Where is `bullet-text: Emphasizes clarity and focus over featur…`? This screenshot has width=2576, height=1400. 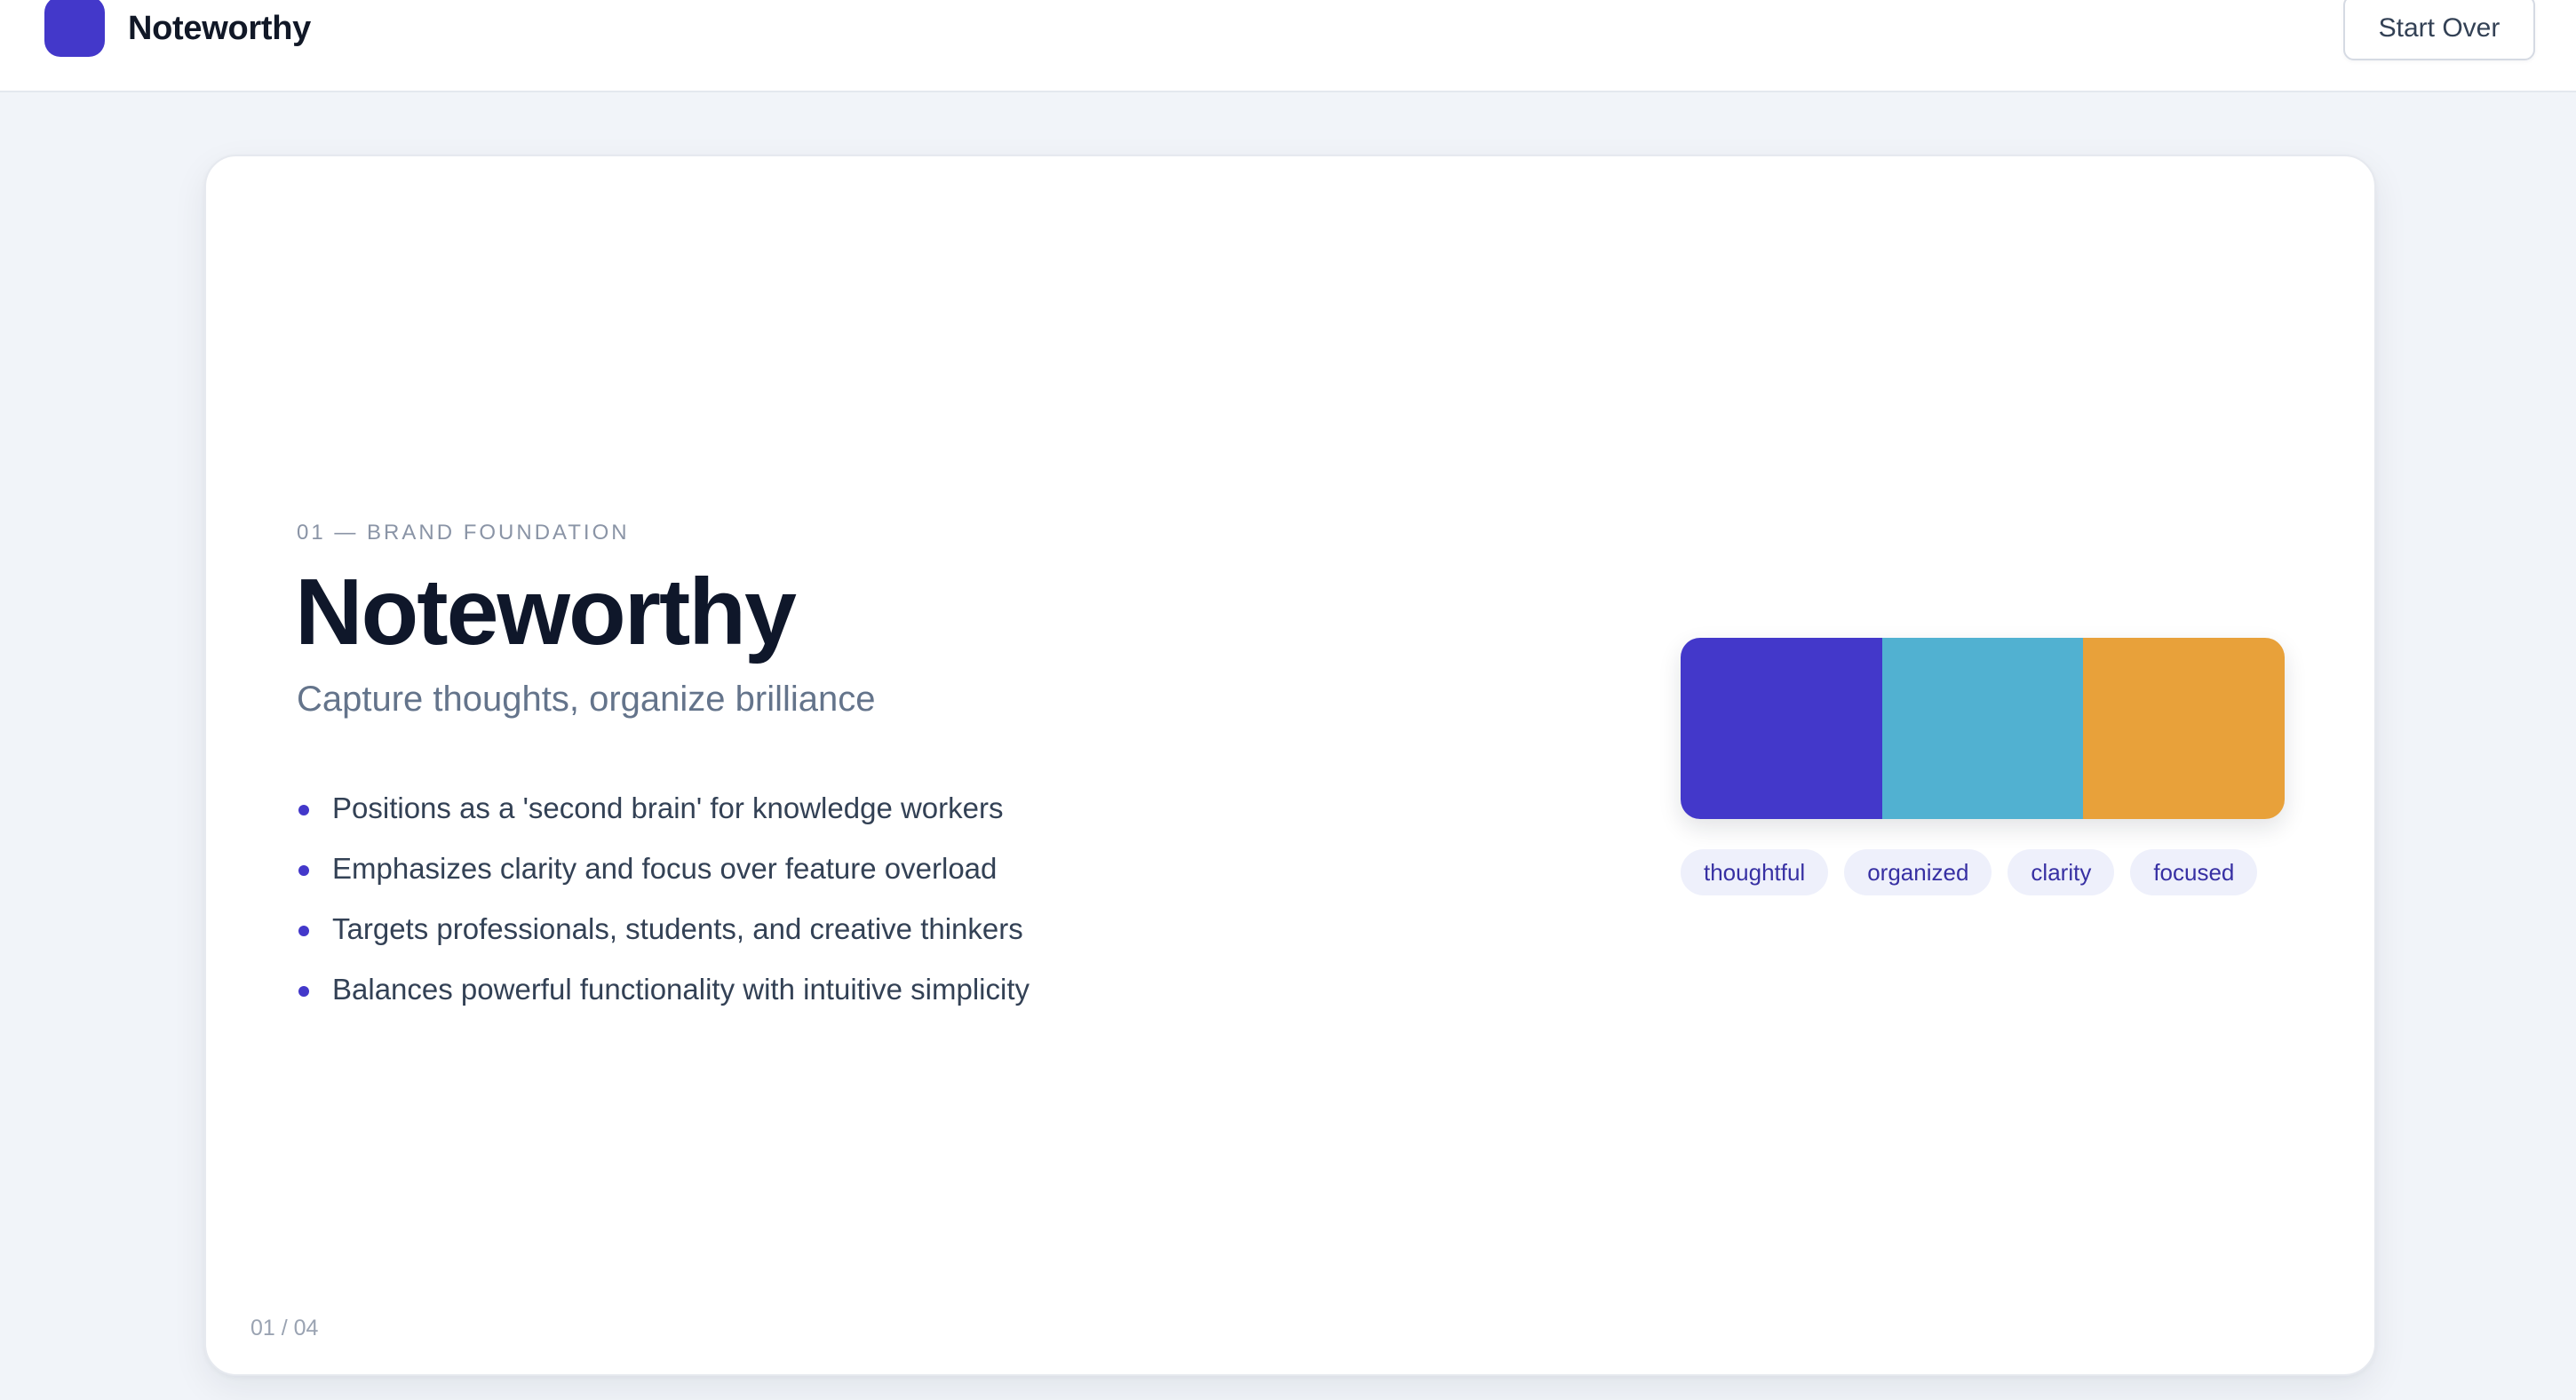
bullet-text: Emphasizes clarity and focus over featur… is located at coordinates (665, 868).